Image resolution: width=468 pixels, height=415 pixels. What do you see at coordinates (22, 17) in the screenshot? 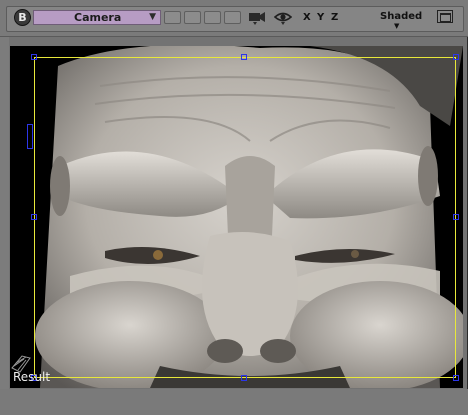
I see `viewport-menu-button: B` at bounding box center [22, 17].